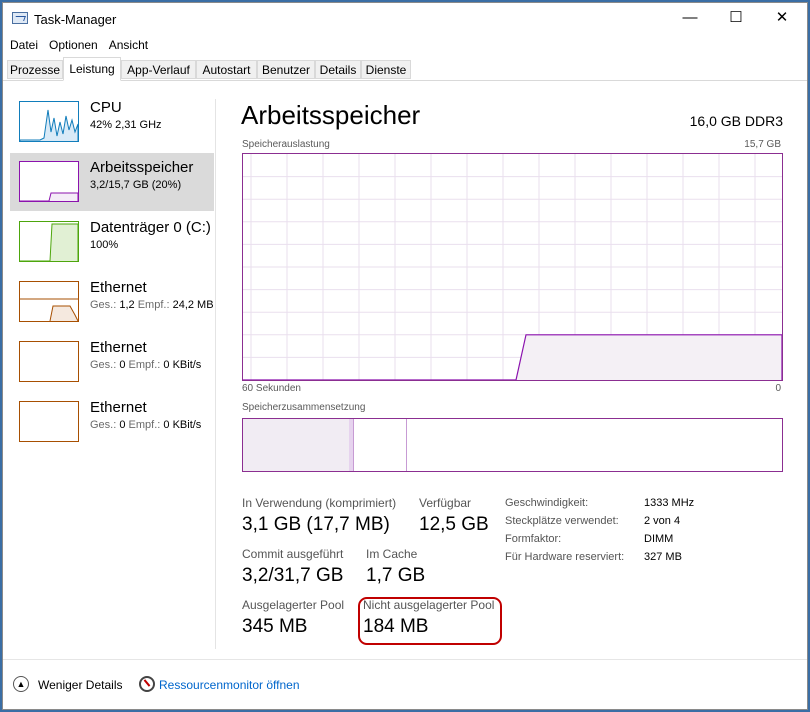  I want to click on tab-app-history: App-Verlauf, so click(158, 69).